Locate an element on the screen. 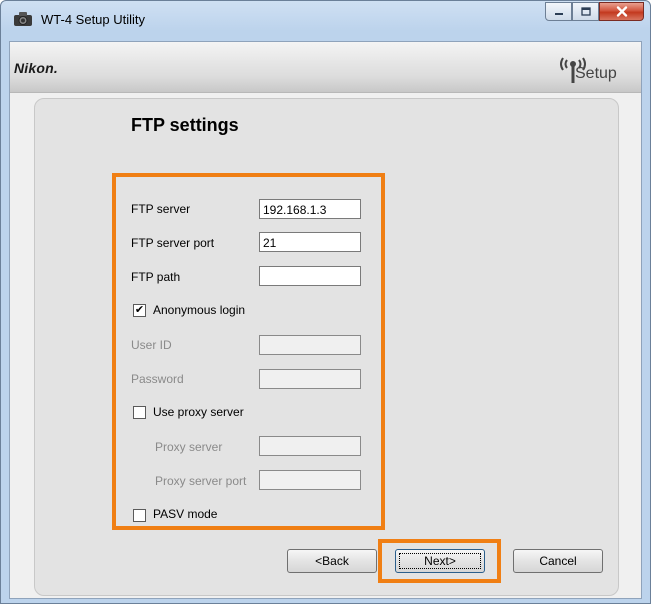 This screenshot has width=651, height=604. window-title: WT-4 Setup Utility is located at coordinates (93, 19).